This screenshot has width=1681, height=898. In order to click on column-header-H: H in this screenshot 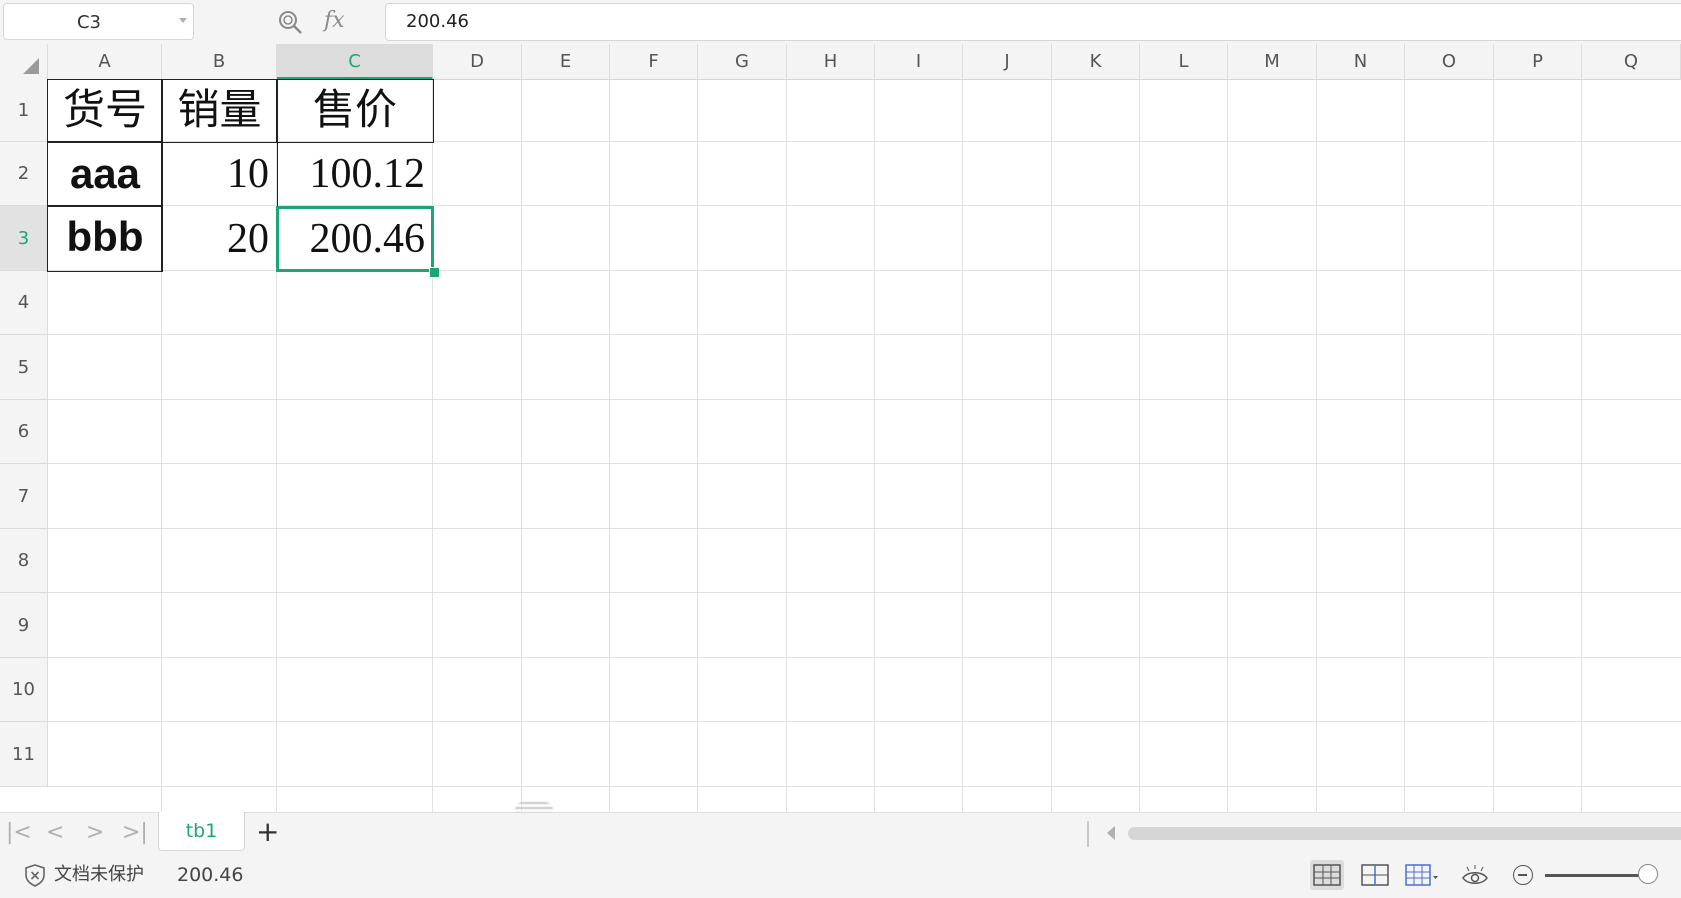, I will do `click(831, 62)`.